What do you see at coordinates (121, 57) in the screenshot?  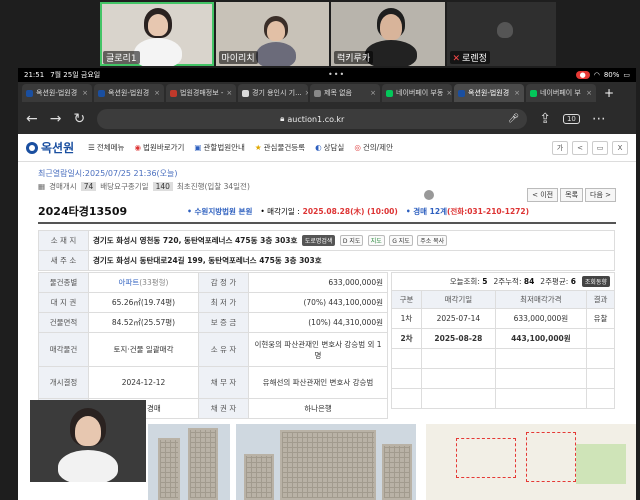 I see `participant-name: 글로리1` at bounding box center [121, 57].